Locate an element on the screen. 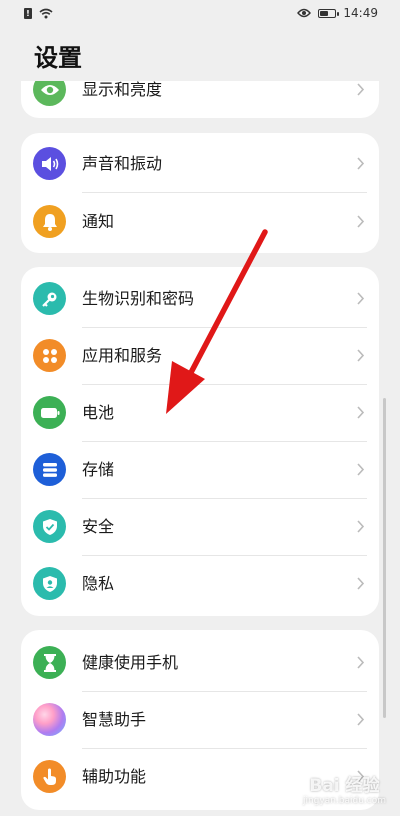 This screenshot has width=400, height=816. watermark: Bai 经验 jingyan.baidu.com is located at coordinates (344, 788).